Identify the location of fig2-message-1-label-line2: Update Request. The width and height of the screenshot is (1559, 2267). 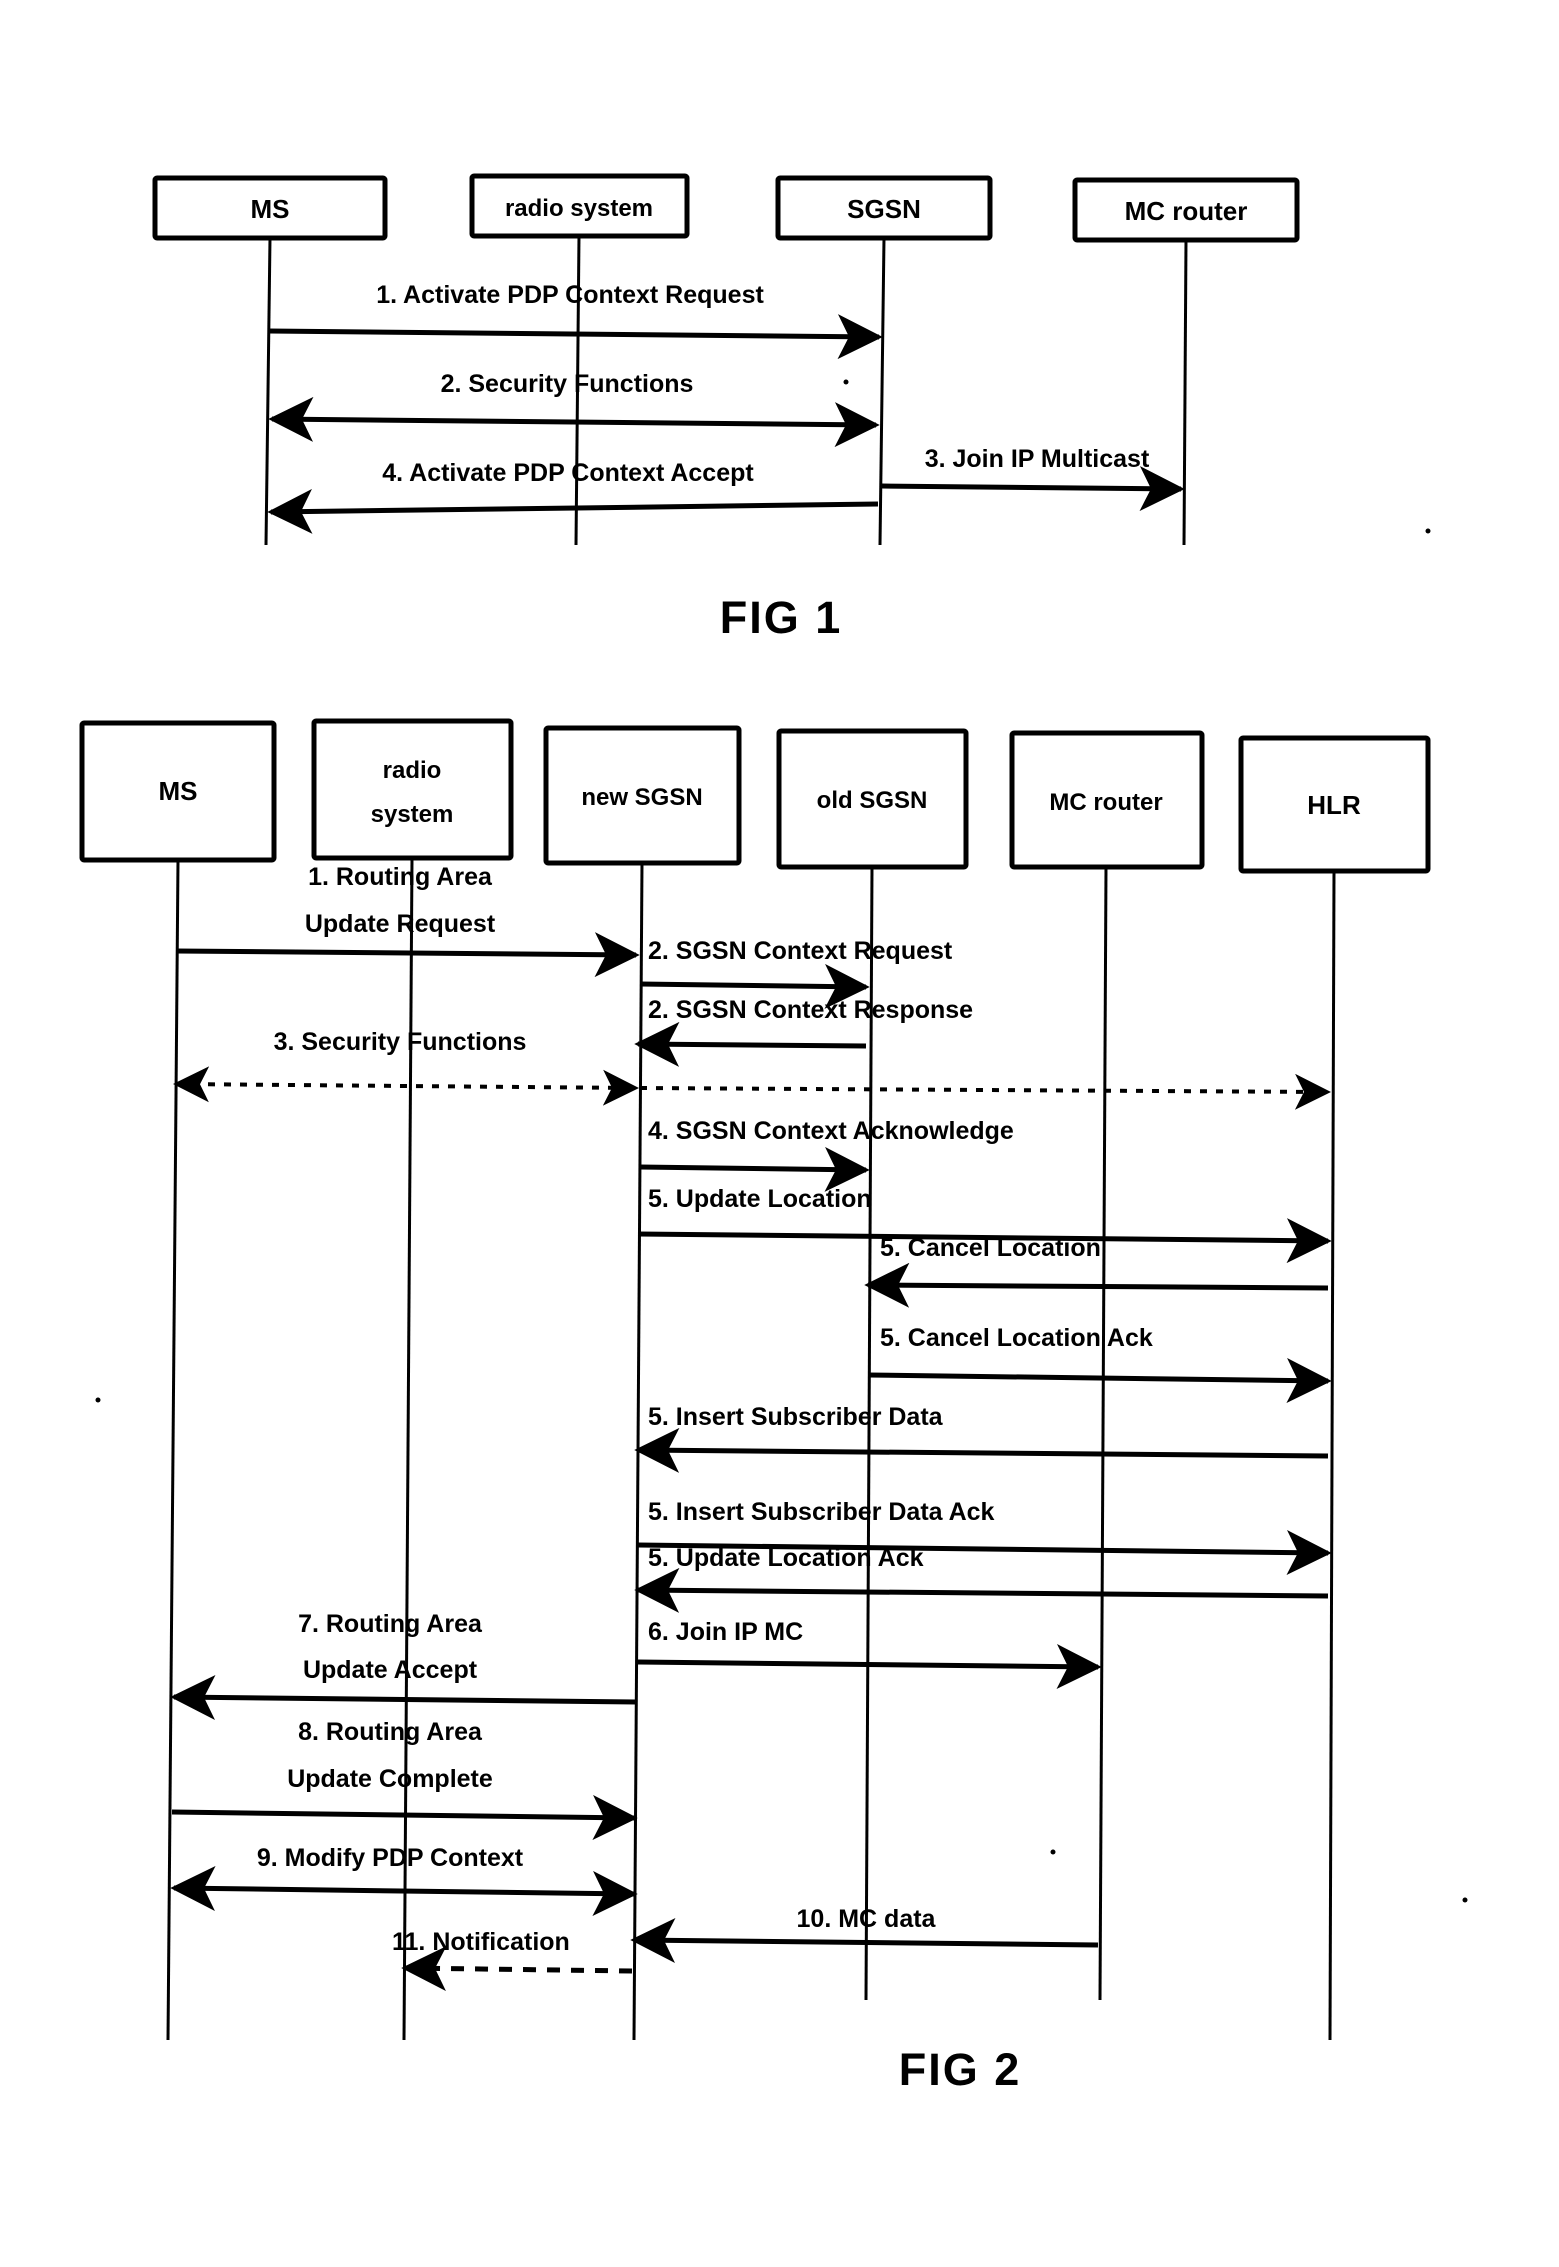
(400, 924).